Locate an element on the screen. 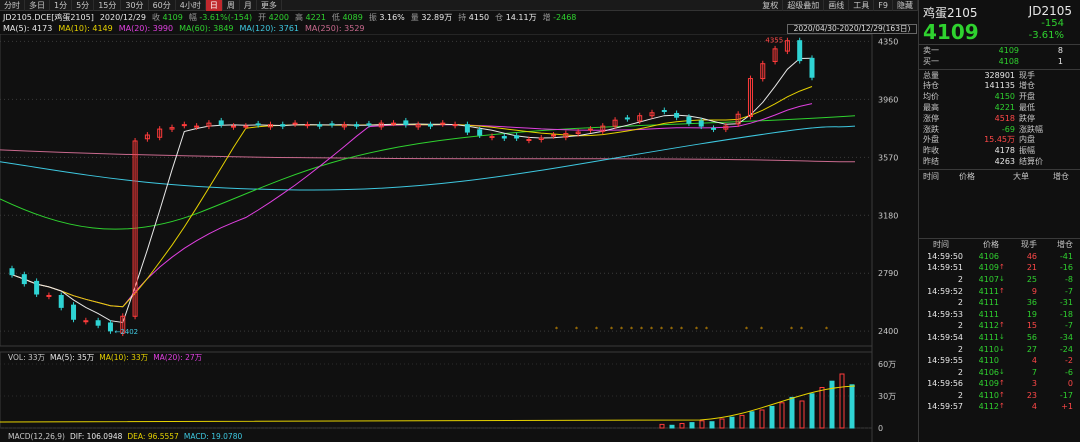 The height and width of the screenshot is (442, 1080). trade-arrow-icon is located at coordinates (1003, 315).